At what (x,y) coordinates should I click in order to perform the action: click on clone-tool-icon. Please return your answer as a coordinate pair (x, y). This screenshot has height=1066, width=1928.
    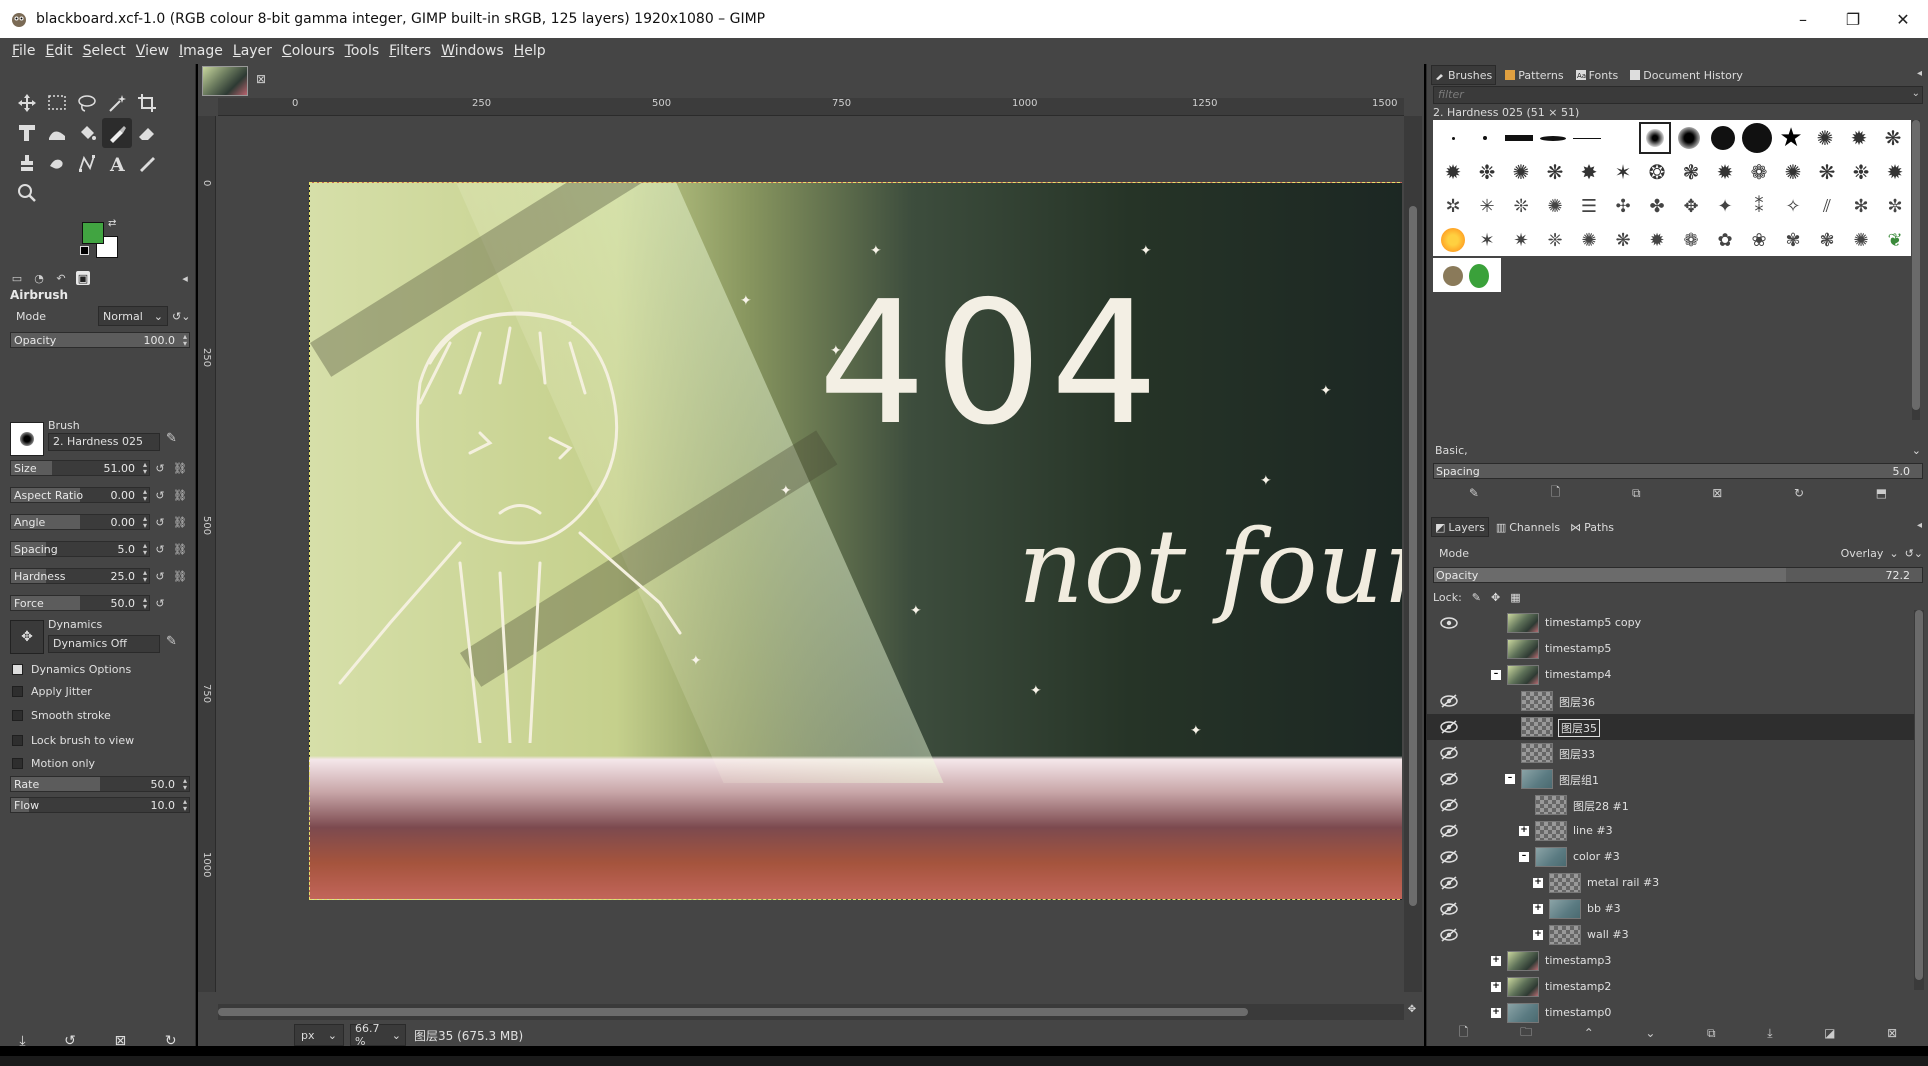
    Looking at the image, I should click on (27, 163).